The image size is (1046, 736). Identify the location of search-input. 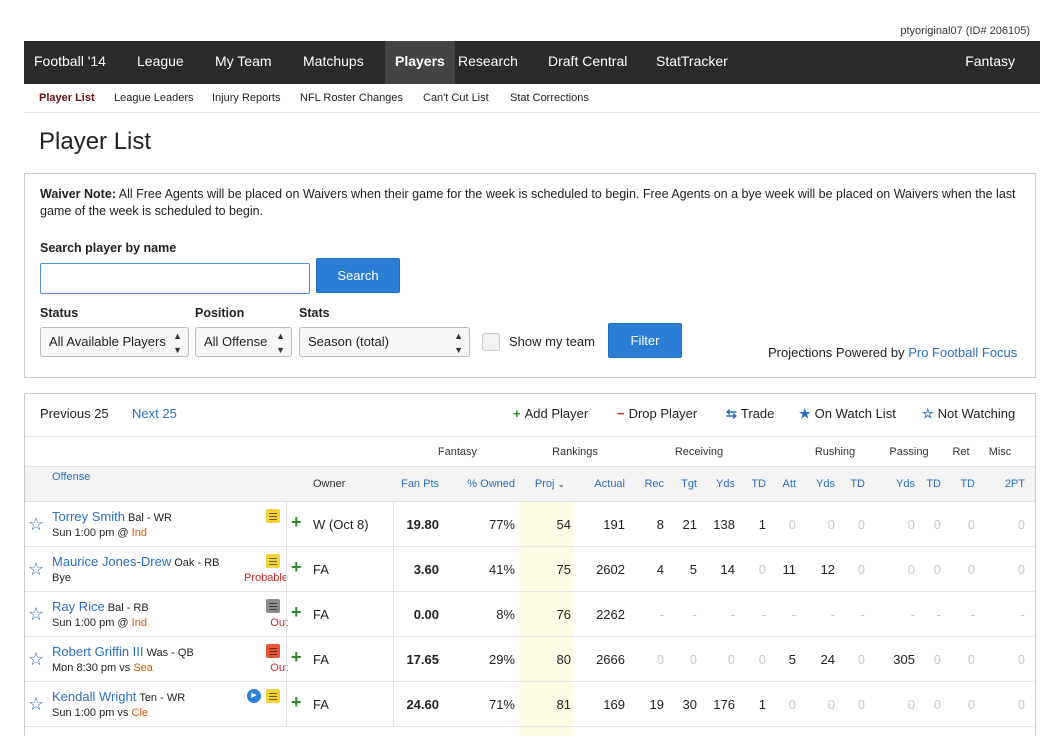
(175, 278).